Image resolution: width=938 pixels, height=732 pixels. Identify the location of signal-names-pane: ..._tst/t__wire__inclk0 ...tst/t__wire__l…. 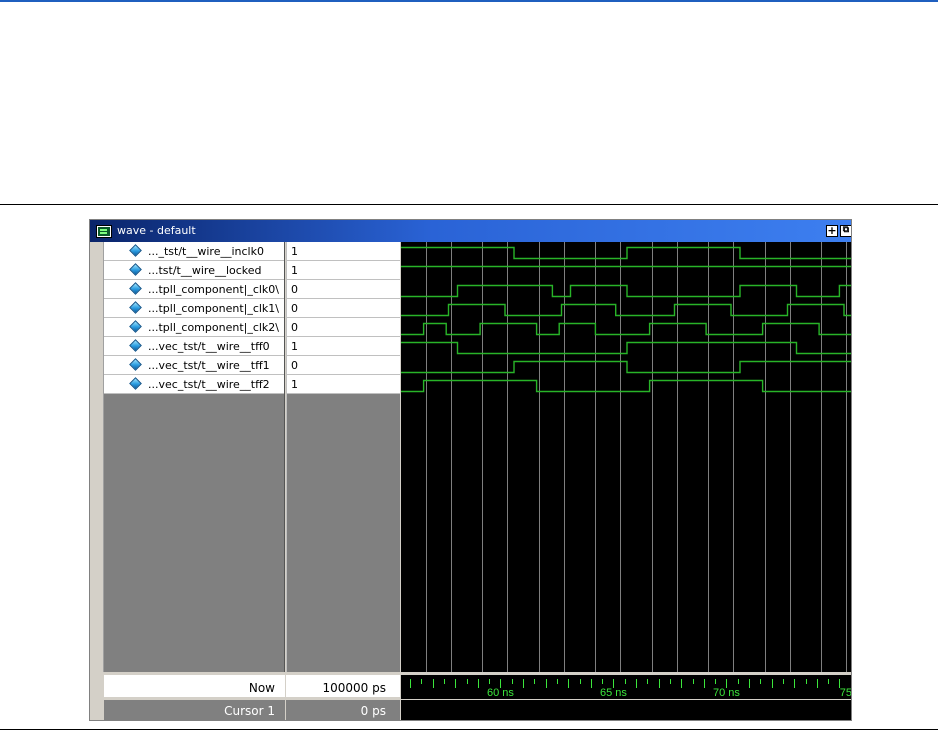
(194, 457).